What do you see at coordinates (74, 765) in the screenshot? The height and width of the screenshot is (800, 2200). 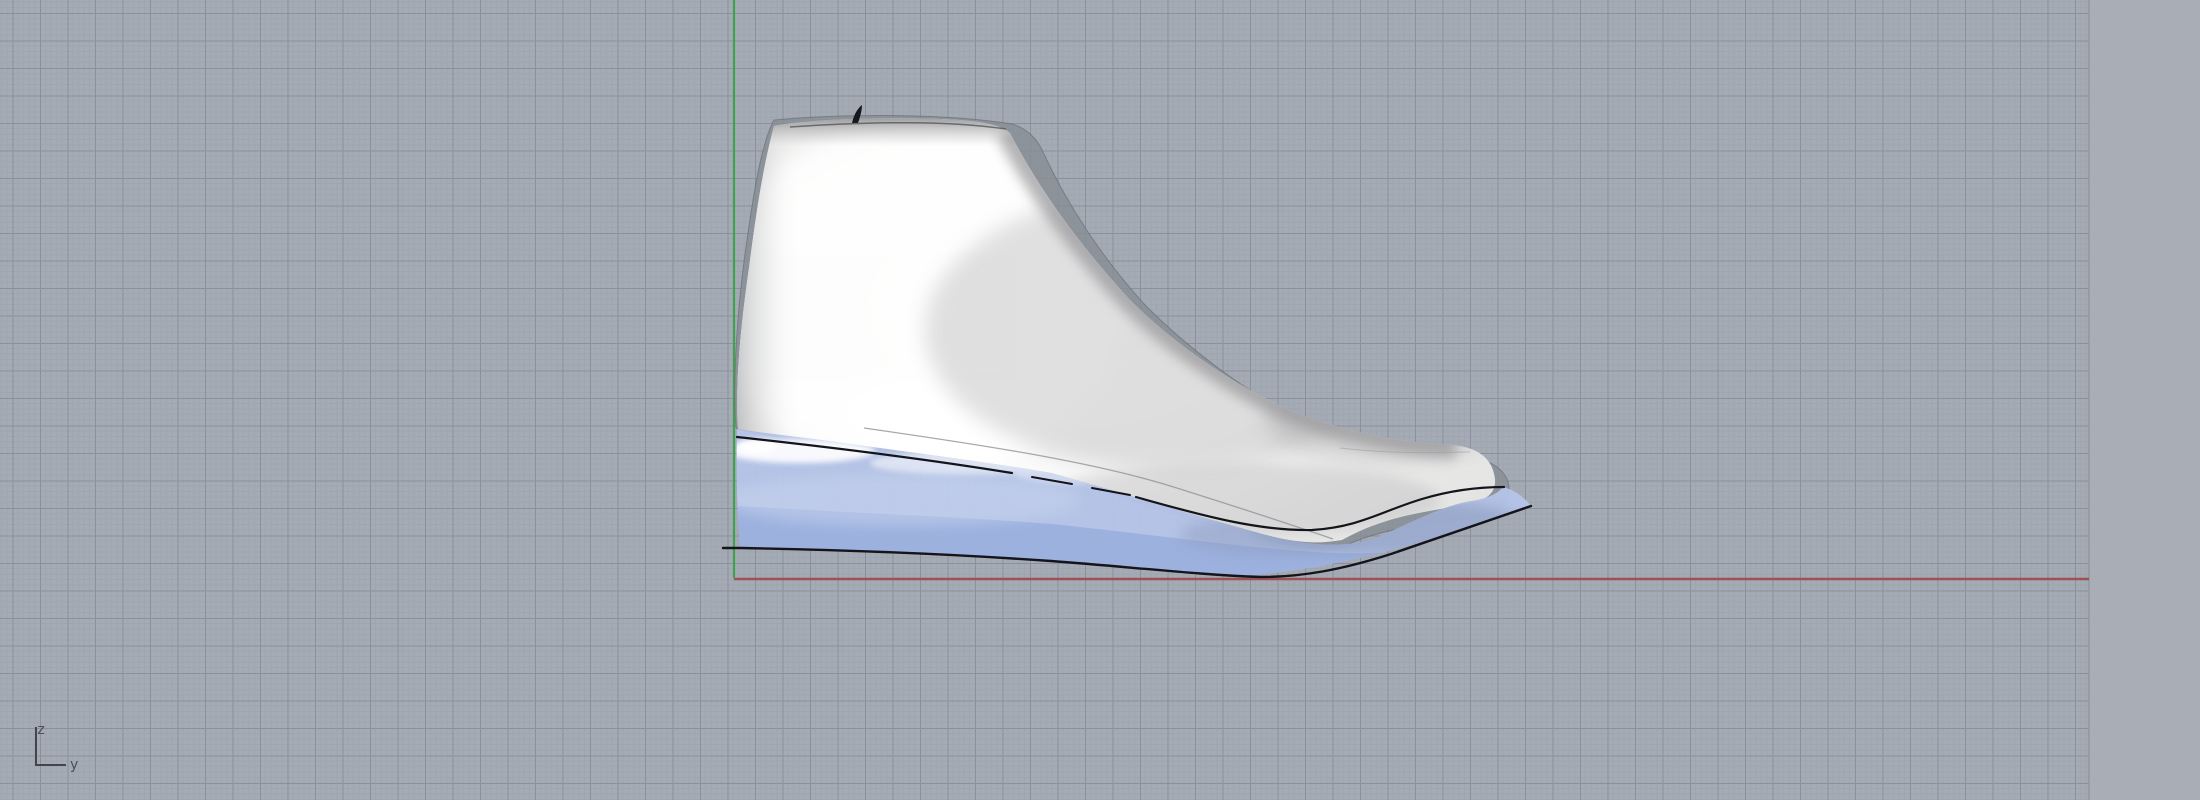 I see `axis-gizmo-y-label: y` at bounding box center [74, 765].